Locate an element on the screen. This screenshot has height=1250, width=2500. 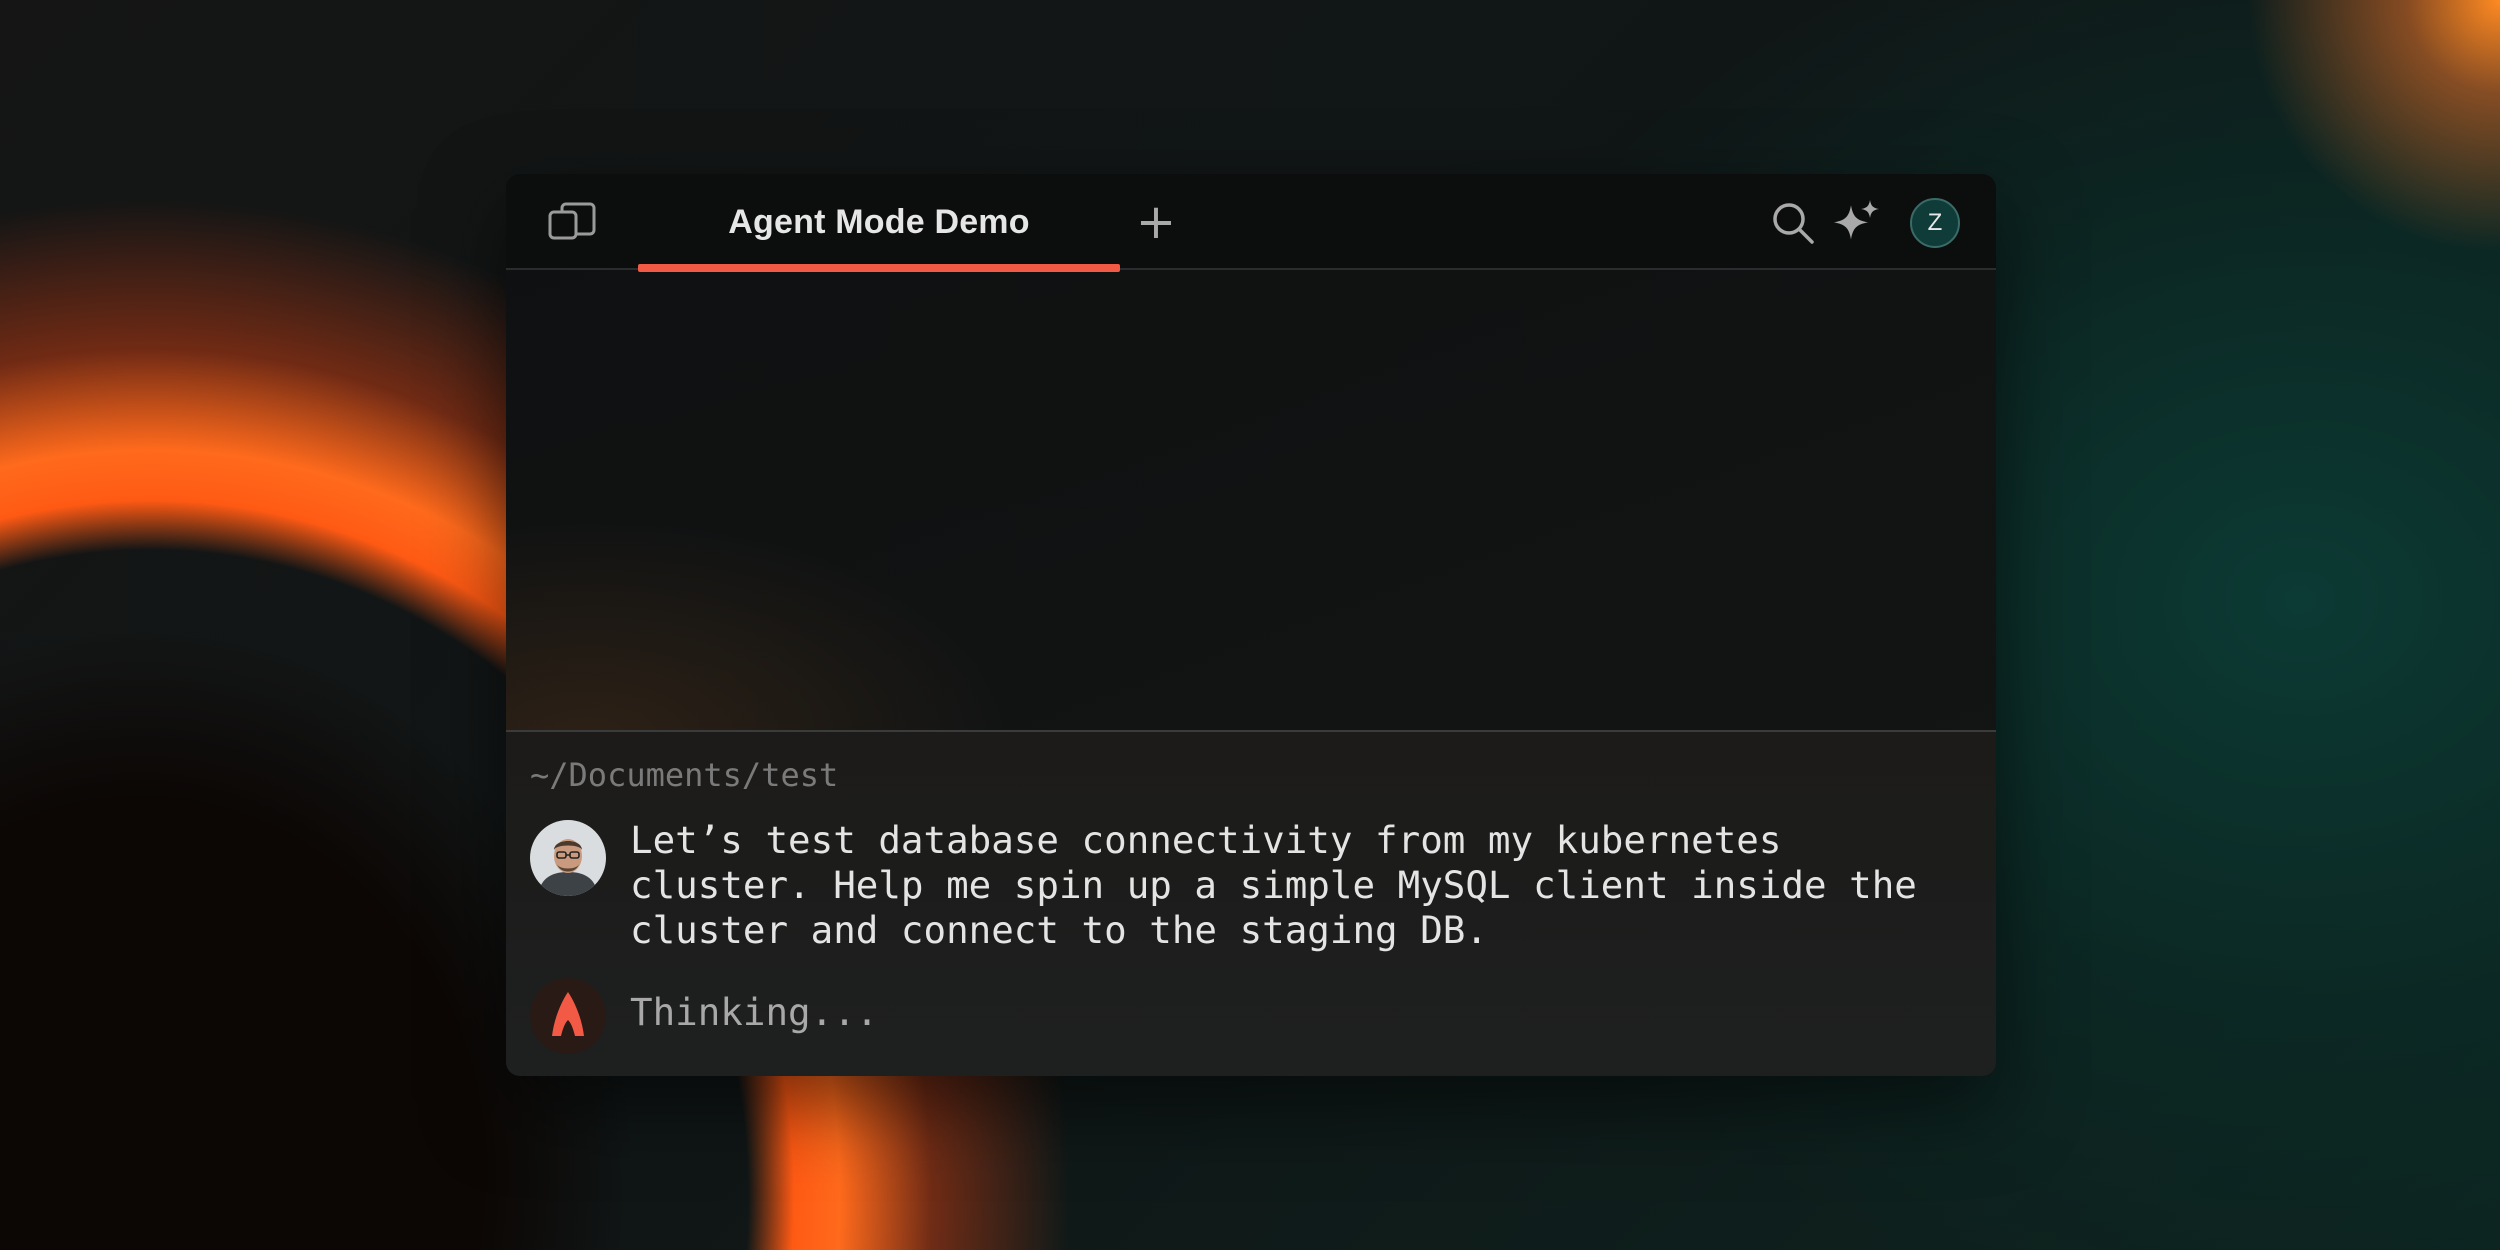
tab-label: Agent Mode Demo is located at coordinates (879, 221).